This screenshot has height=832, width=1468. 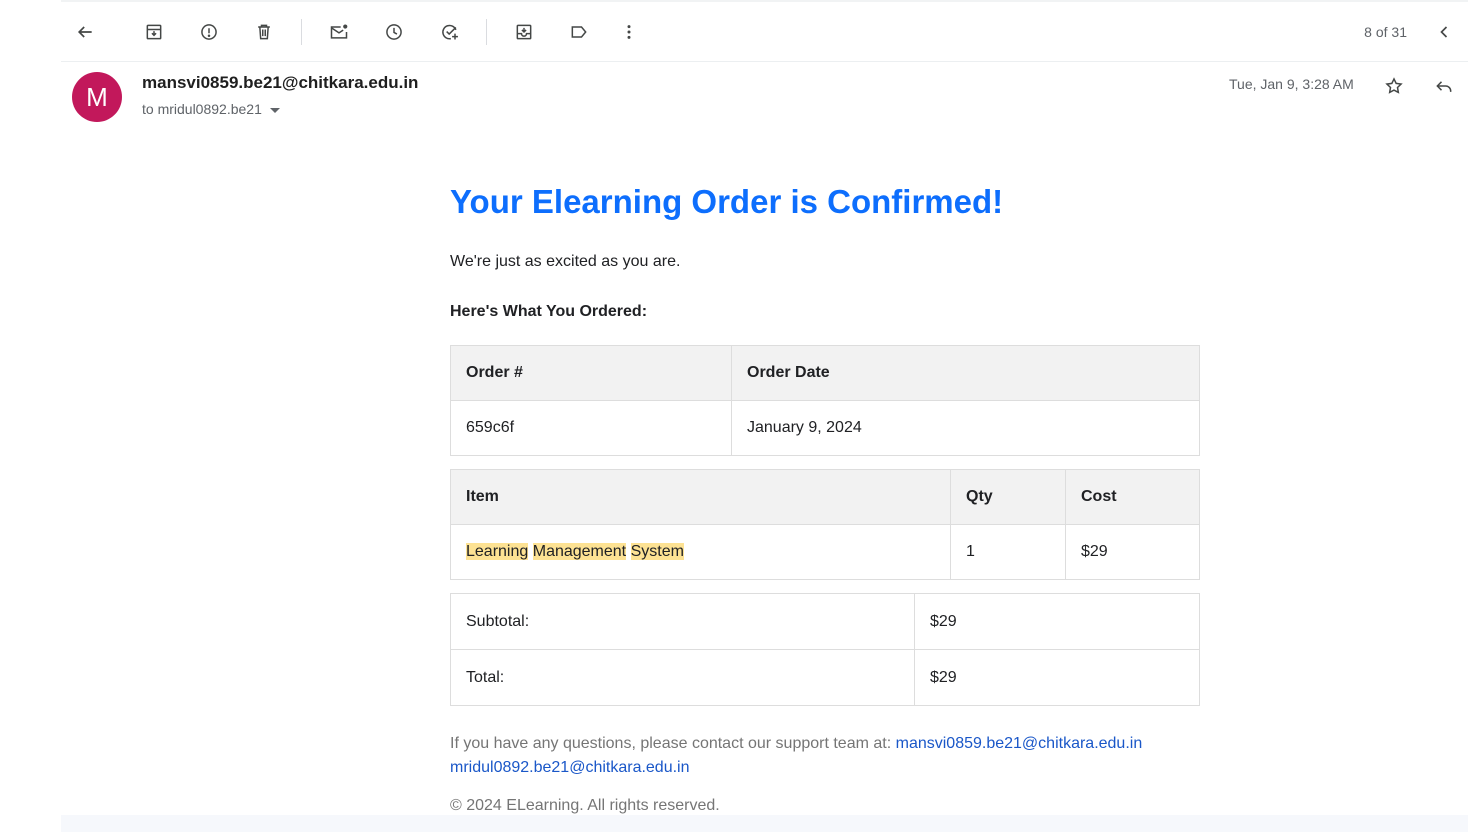 What do you see at coordinates (585, 805) in the screenshot?
I see `copyright-text: © 2024 ELearning. All rights reserved.` at bounding box center [585, 805].